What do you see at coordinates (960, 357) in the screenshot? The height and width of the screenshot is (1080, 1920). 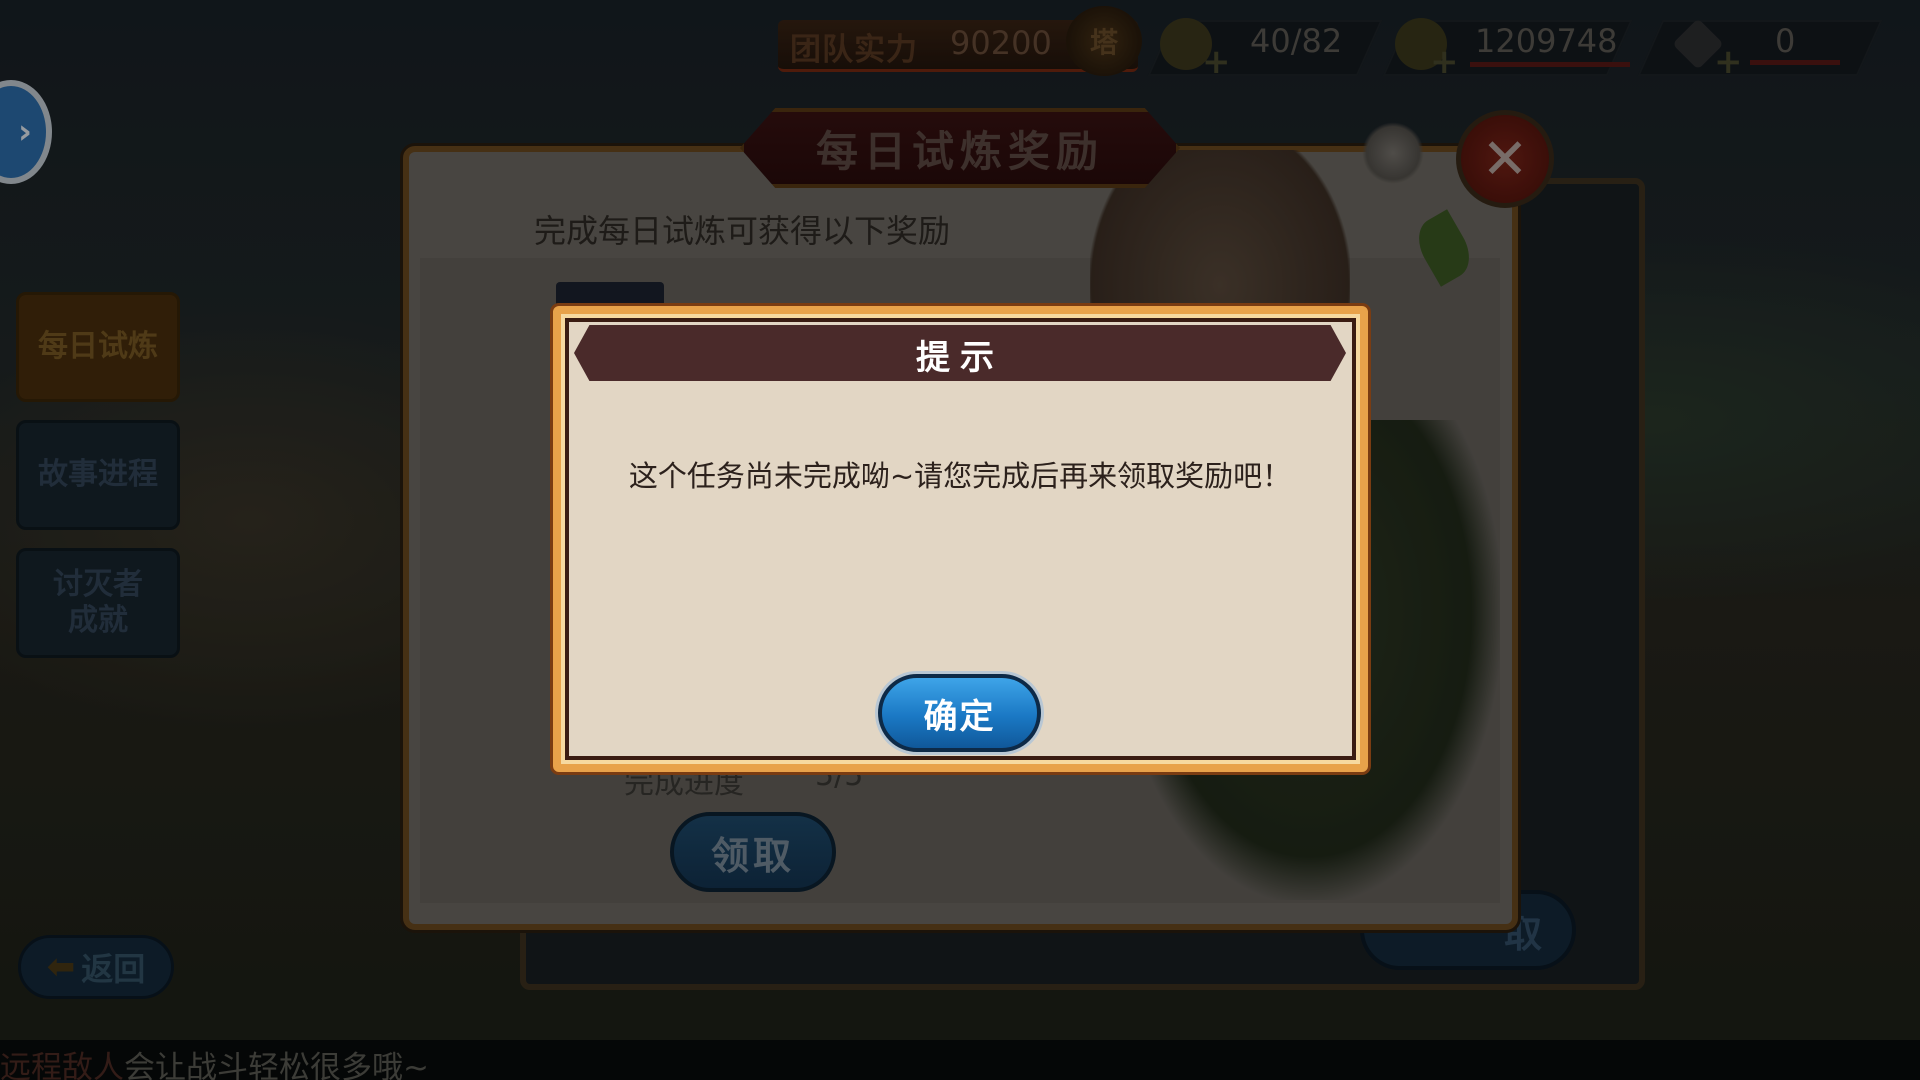 I see `dialog-title: 提示` at bounding box center [960, 357].